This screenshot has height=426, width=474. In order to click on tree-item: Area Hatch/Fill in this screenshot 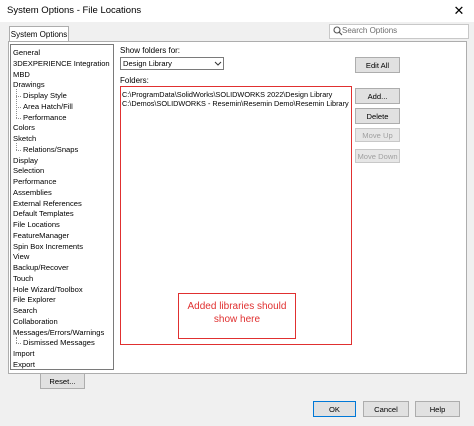, I will do `click(48, 107)`.